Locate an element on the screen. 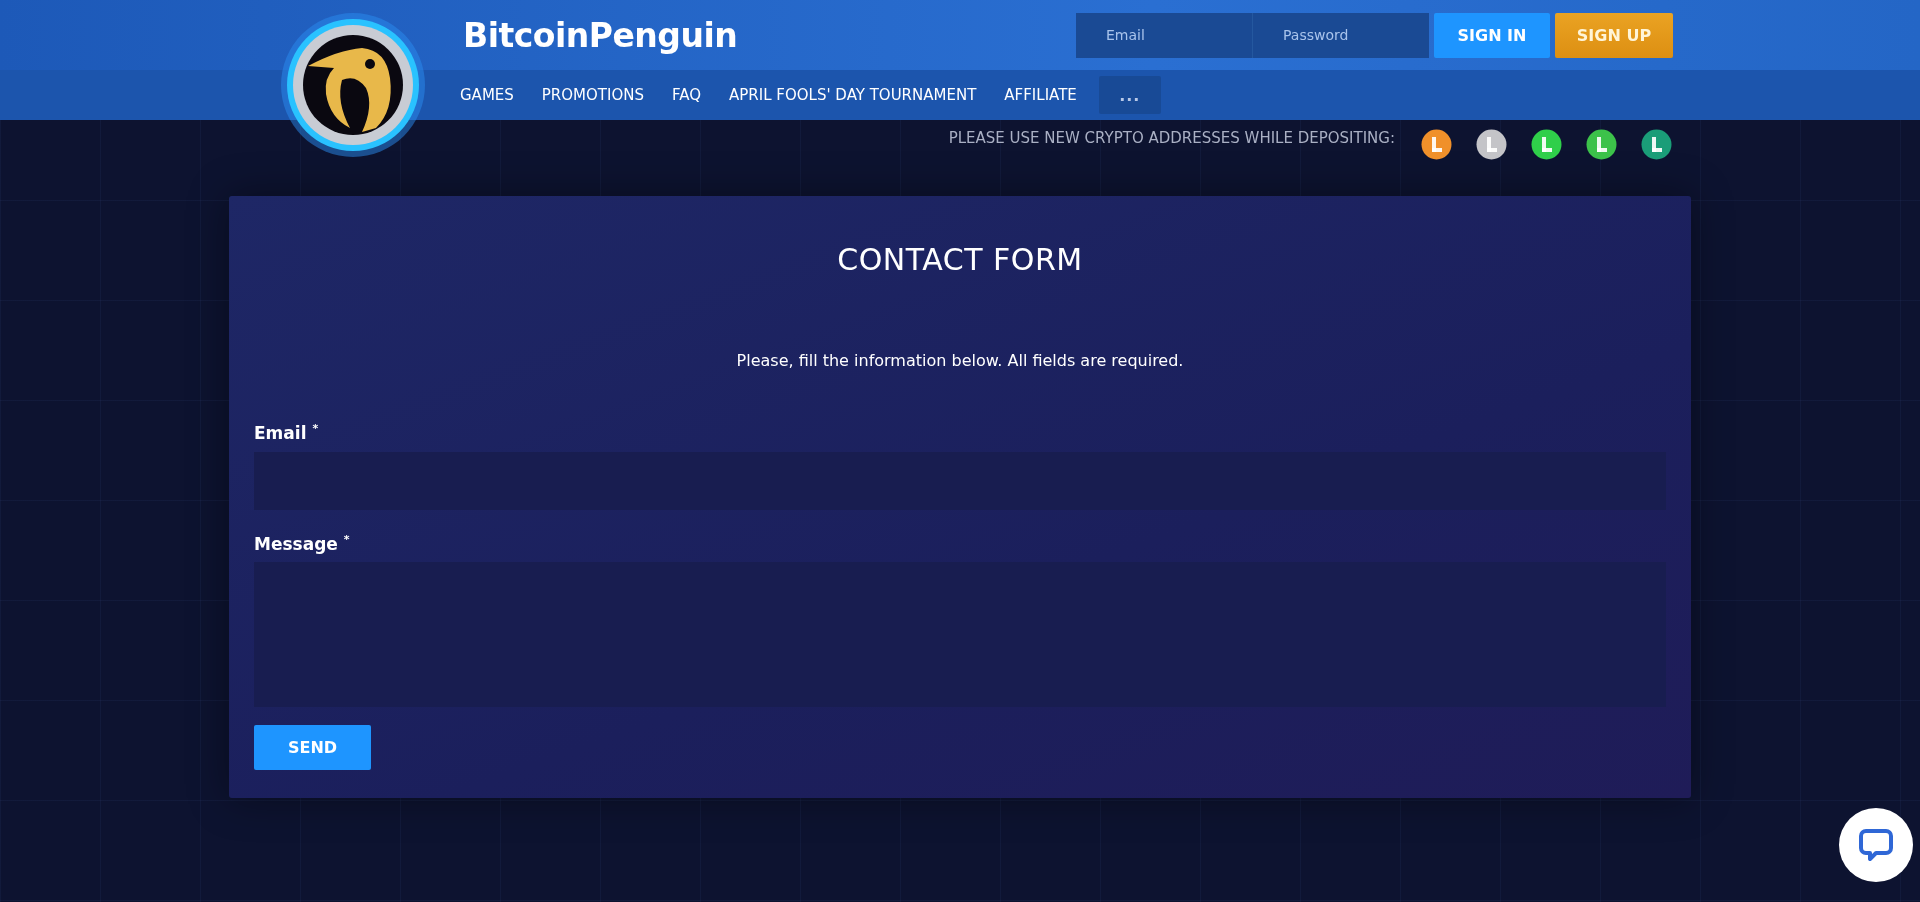 The image size is (1920, 902). brand-name: BitcoinPenguin is located at coordinates (600, 35).